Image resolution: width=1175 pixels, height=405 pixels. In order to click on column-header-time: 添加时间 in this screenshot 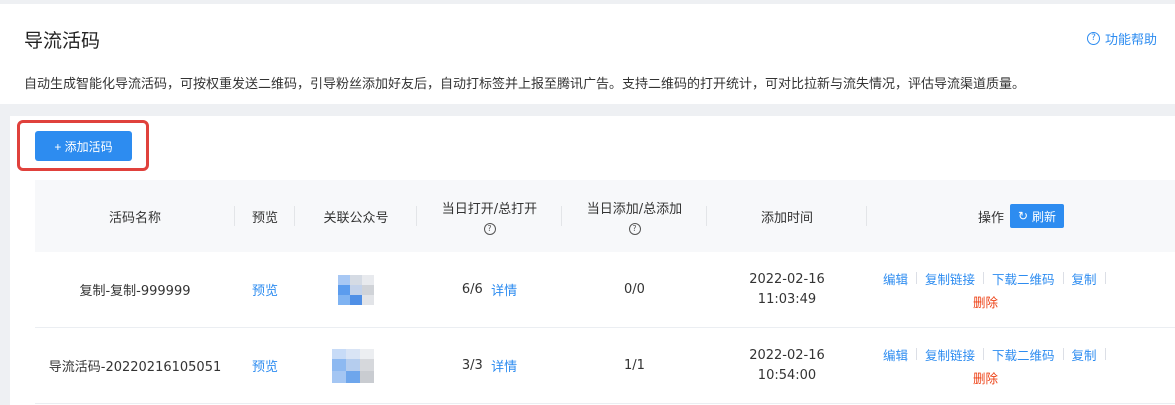, I will do `click(787, 216)`.